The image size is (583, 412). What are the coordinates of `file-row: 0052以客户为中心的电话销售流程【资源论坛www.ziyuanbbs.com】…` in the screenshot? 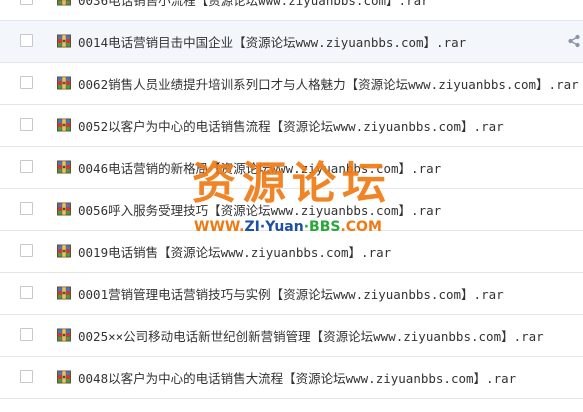 It's located at (291, 126).